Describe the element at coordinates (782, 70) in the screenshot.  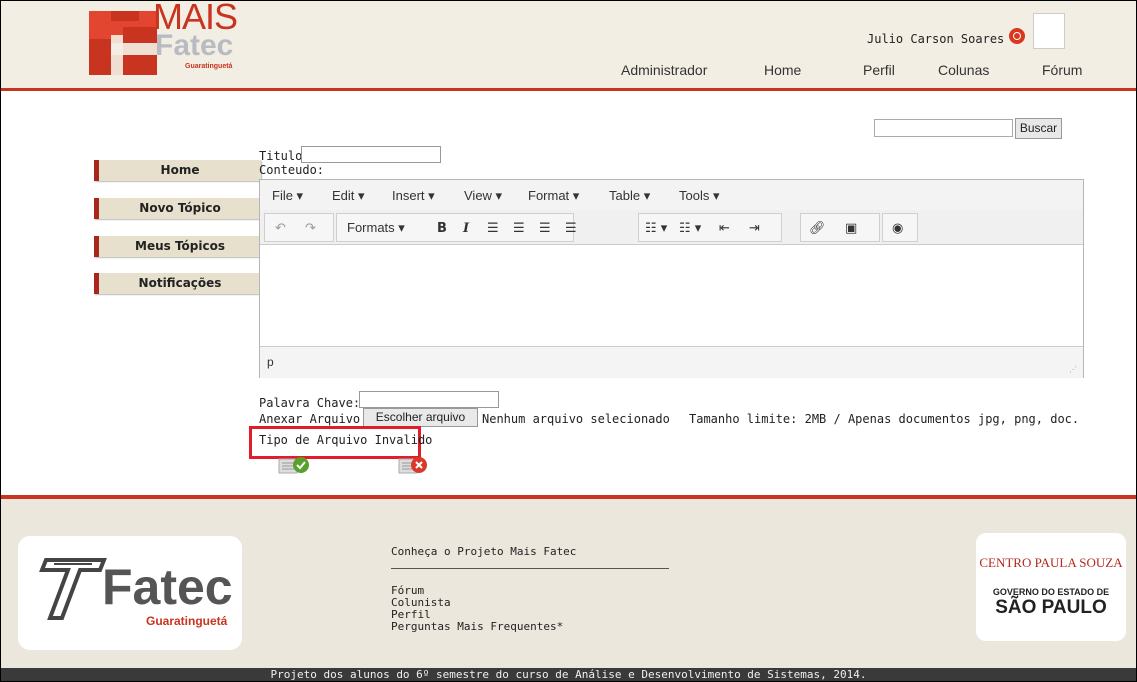
I see `nav-home: Home` at that location.